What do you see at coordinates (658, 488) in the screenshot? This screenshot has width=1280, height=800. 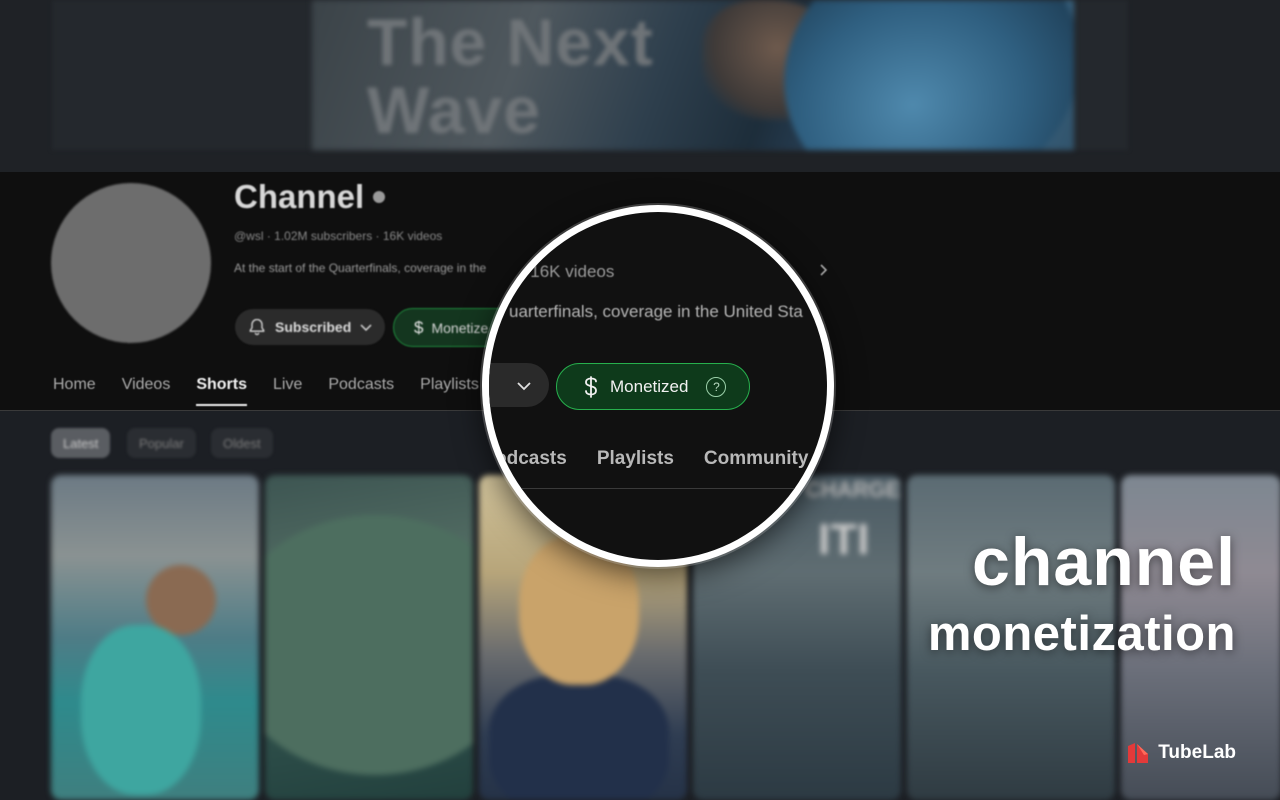 I see `magnified-divider` at bounding box center [658, 488].